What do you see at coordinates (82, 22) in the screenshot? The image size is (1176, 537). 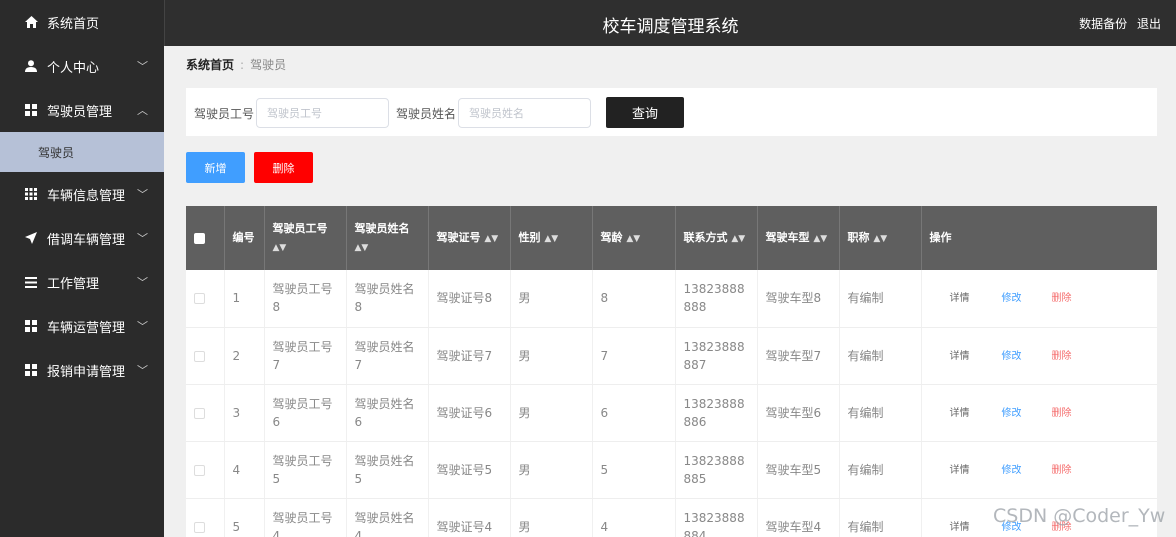 I see `sidebar-item-home: 系统首页` at bounding box center [82, 22].